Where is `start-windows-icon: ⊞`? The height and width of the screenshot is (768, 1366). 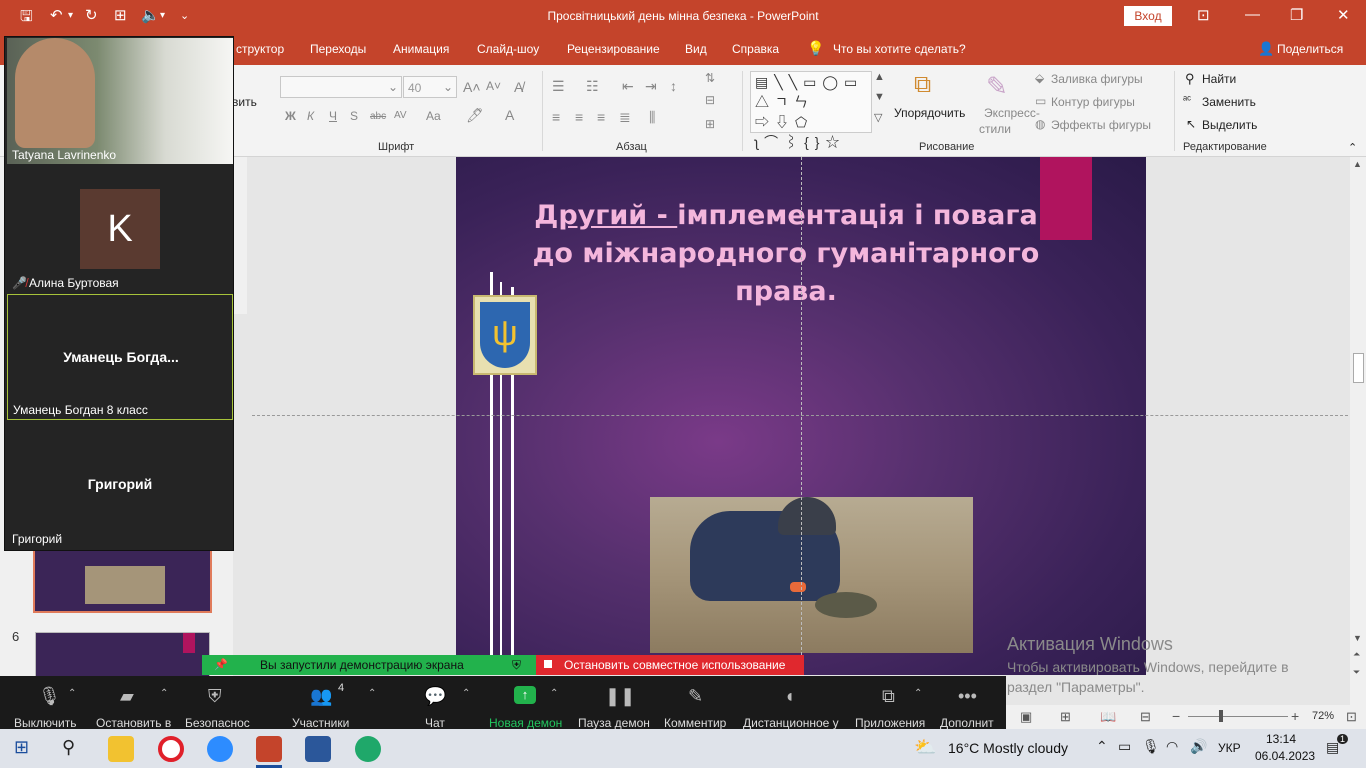 start-windows-icon: ⊞ is located at coordinates (21, 747).